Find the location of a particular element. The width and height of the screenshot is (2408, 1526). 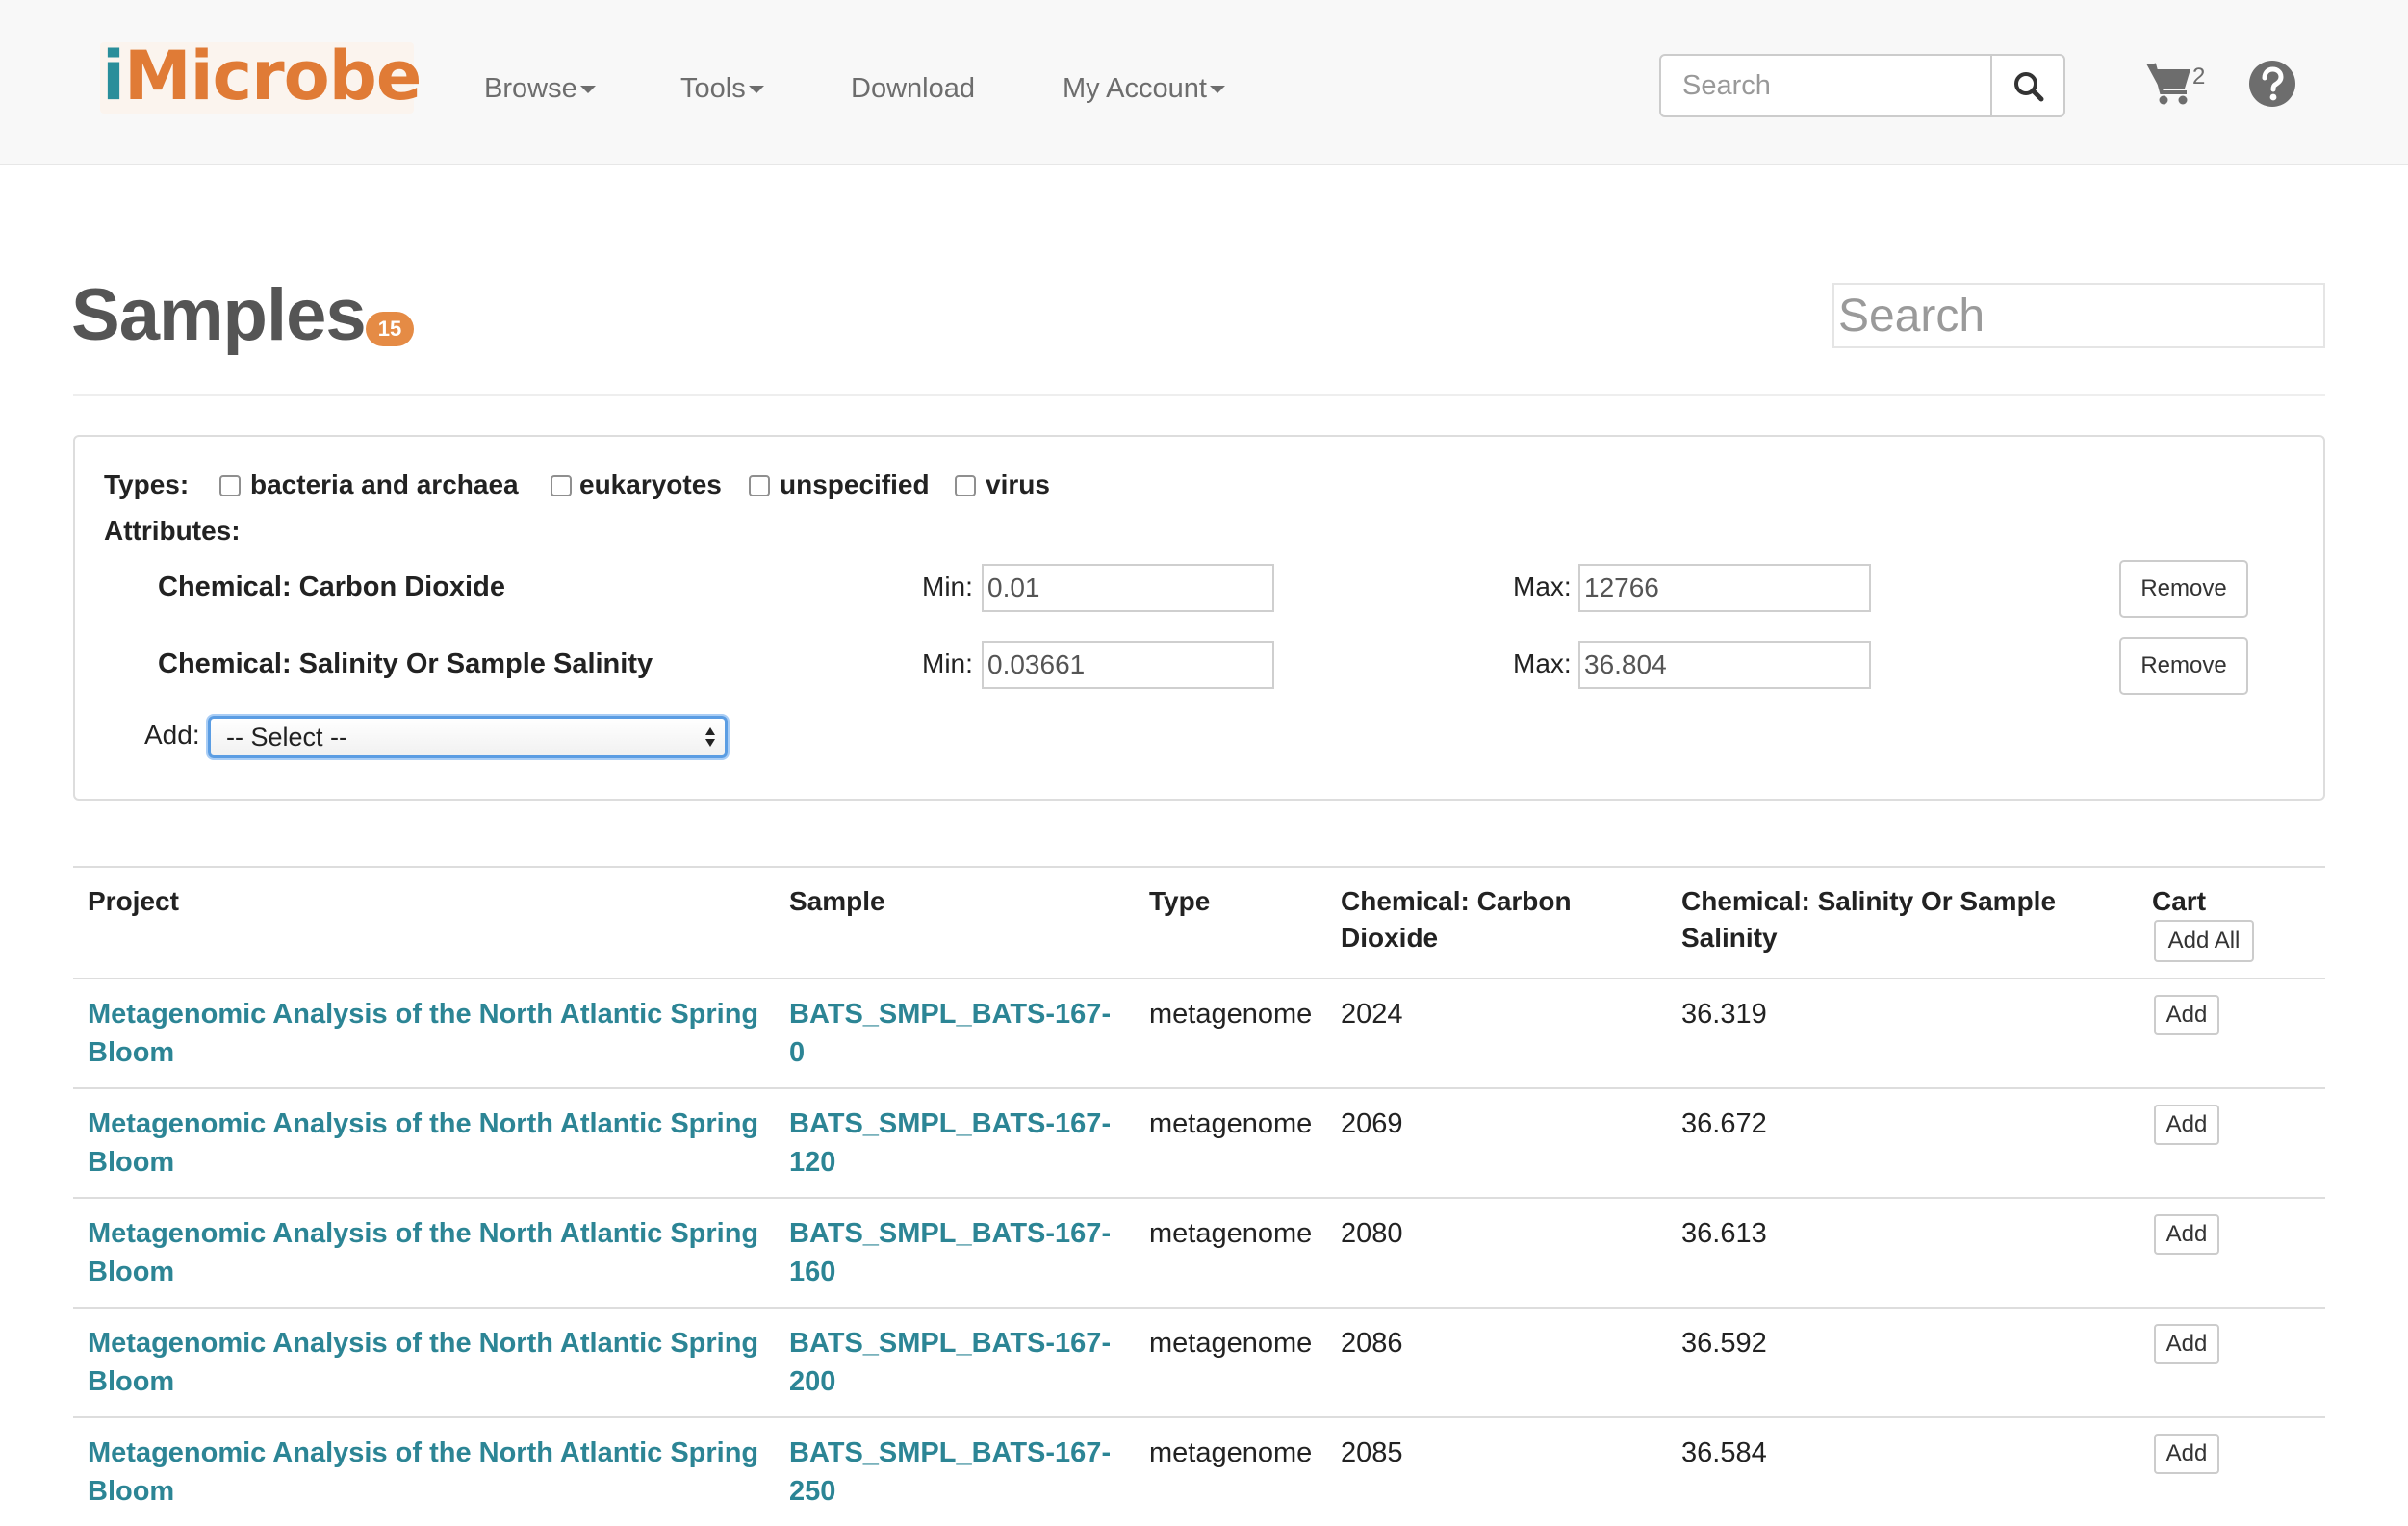

nav-my-account-label: My Account is located at coordinates (1135, 89).